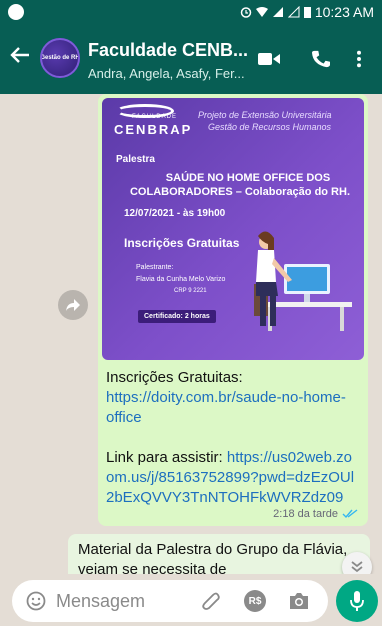 This screenshot has height=626, width=382. Describe the element at coordinates (60, 58) in the screenshot. I see `group-avatar: Gestão de RH` at that location.